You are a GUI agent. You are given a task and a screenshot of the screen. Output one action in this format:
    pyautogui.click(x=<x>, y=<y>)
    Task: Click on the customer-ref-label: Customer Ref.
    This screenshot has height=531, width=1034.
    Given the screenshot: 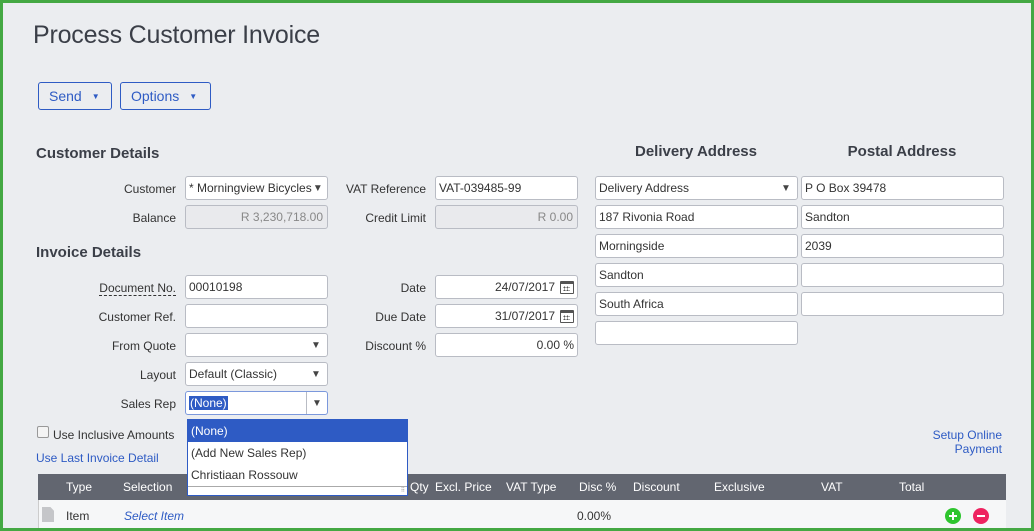 What is the action you would take?
    pyautogui.click(x=137, y=317)
    